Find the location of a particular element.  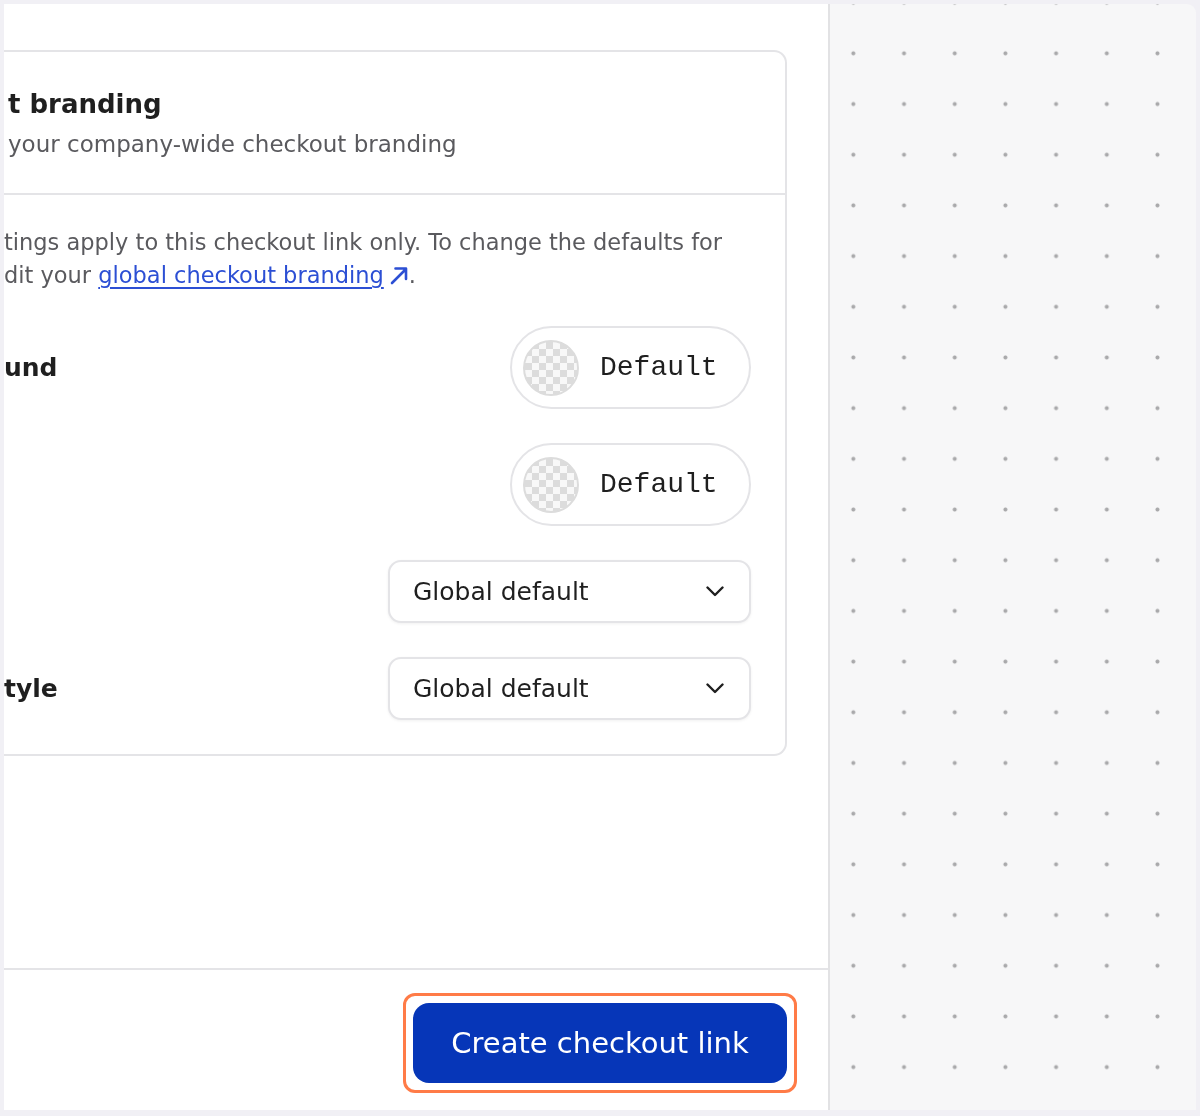

arrow-up-right-icon is located at coordinates (398, 275).